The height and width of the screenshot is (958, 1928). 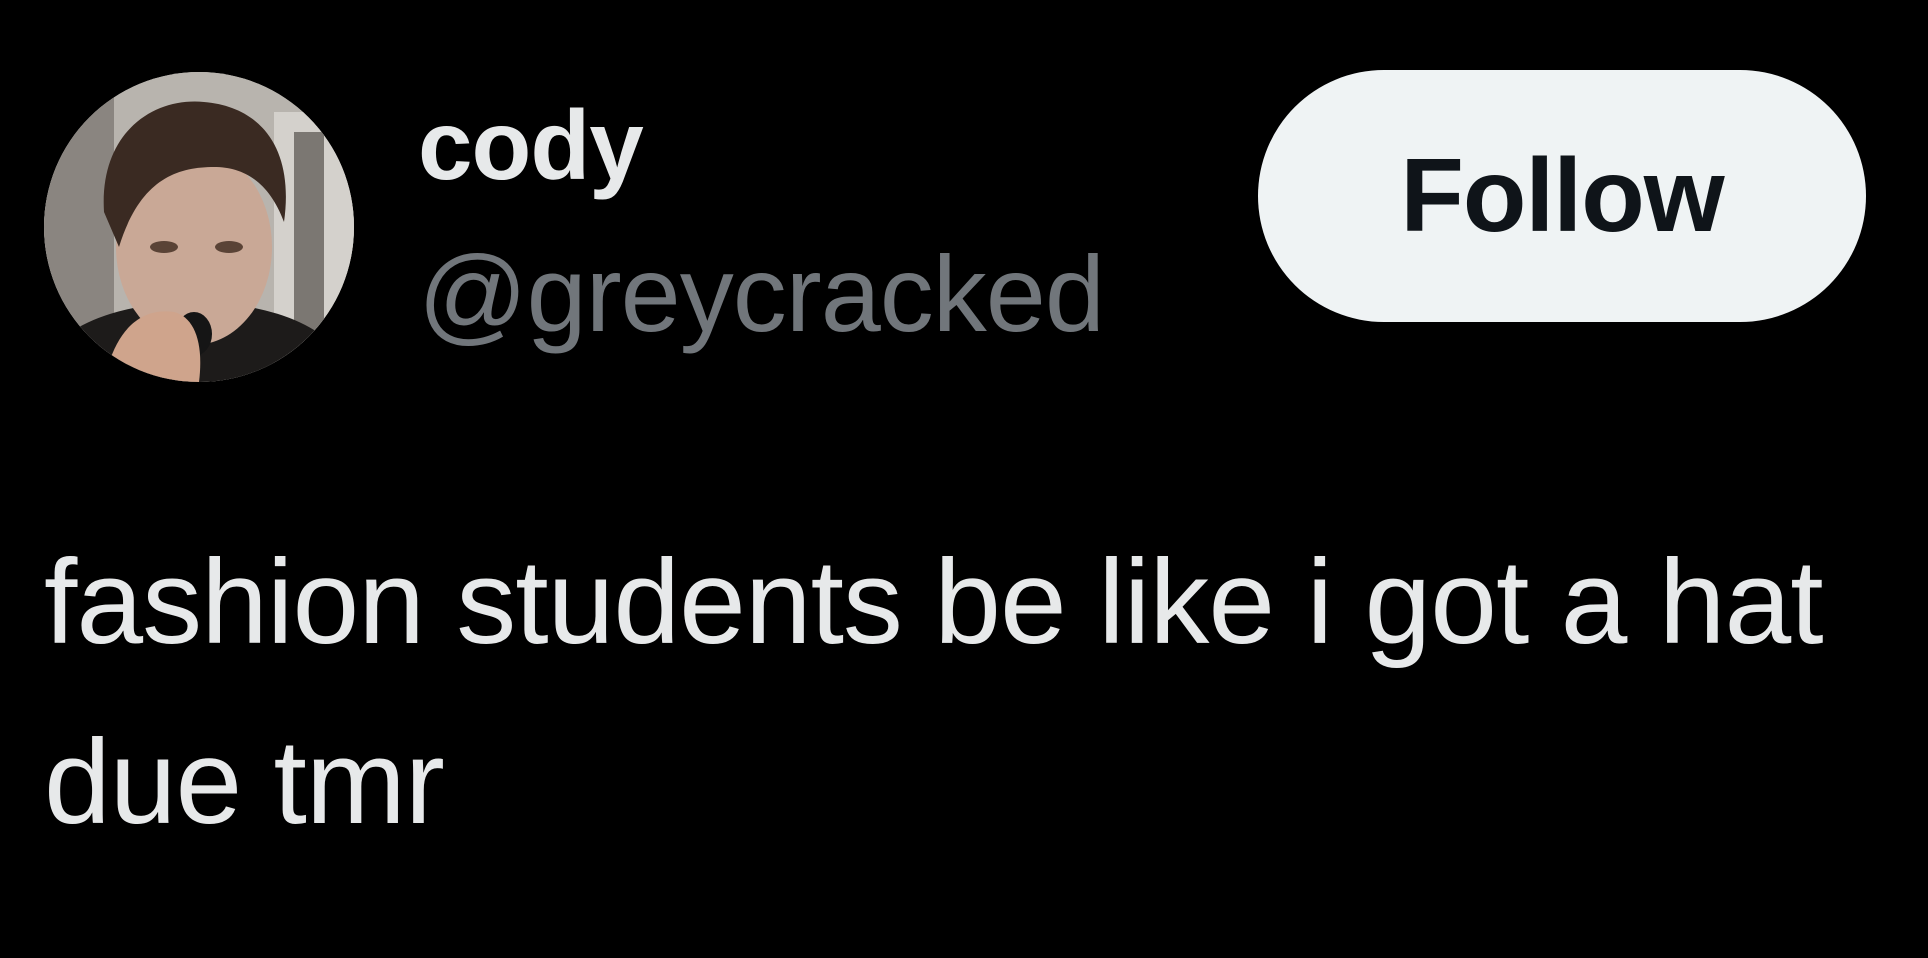 I want to click on display-name: cody, so click(x=531, y=145).